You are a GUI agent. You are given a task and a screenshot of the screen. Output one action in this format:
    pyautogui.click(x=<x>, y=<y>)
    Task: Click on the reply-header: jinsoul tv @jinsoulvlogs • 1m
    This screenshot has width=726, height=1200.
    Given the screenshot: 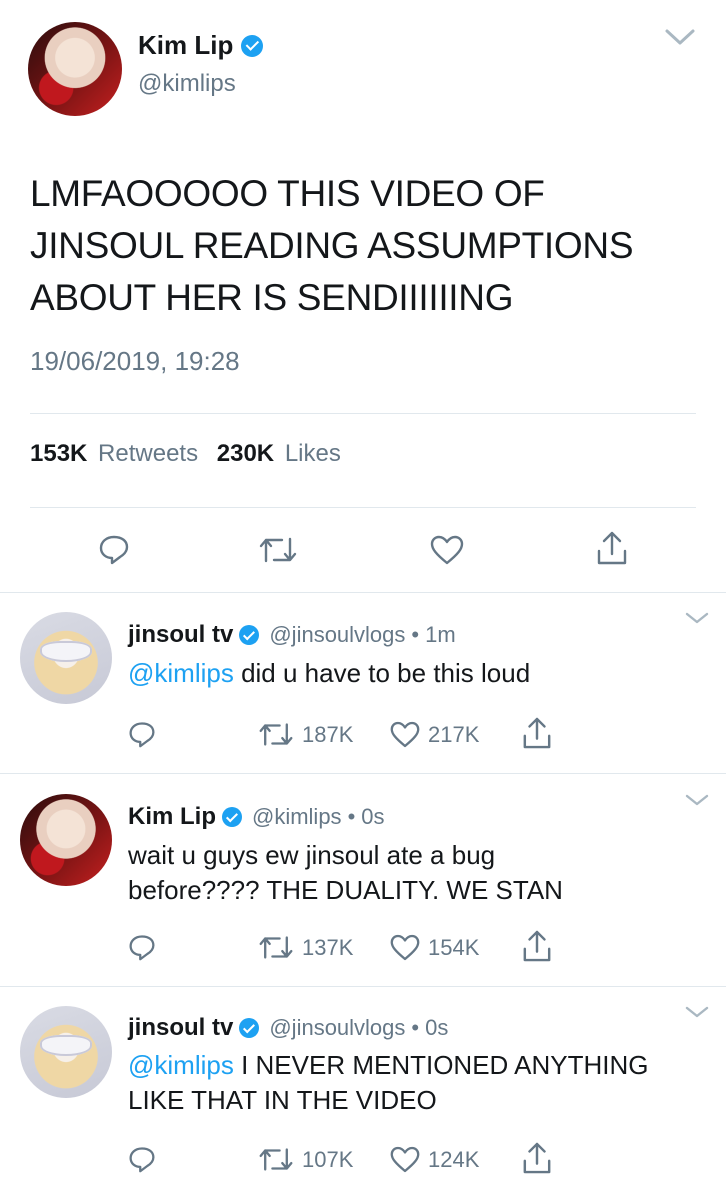 What is the action you would take?
    pyautogui.click(x=292, y=635)
    